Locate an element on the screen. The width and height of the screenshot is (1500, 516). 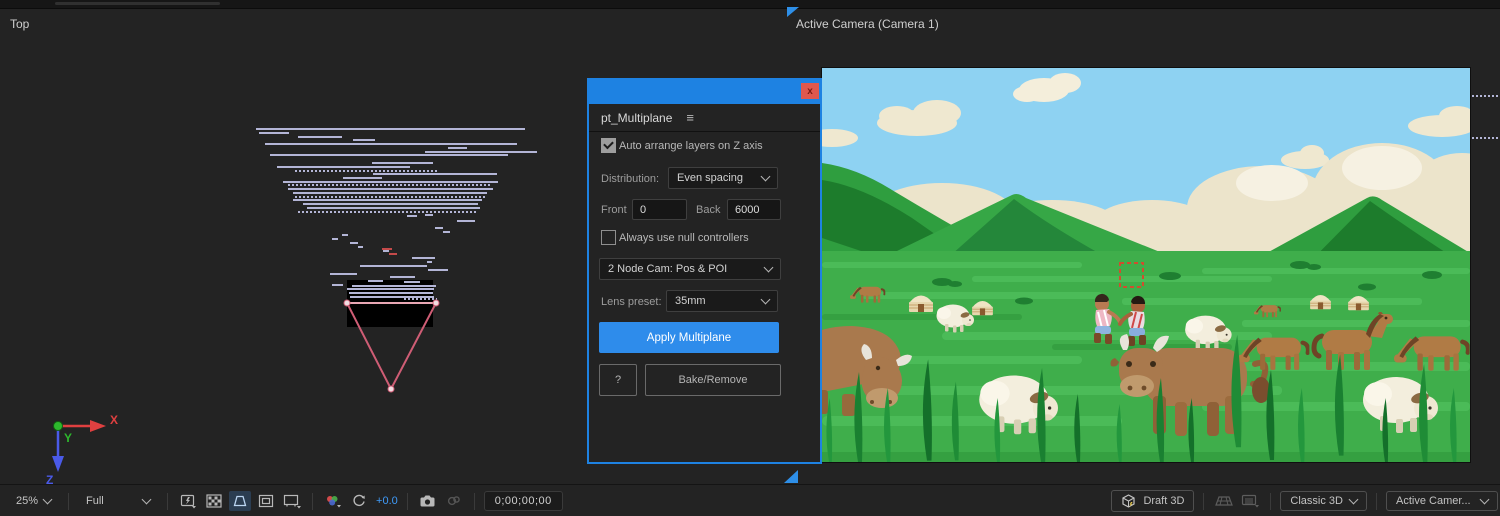
front-label: Front is located at coordinates (614, 210).